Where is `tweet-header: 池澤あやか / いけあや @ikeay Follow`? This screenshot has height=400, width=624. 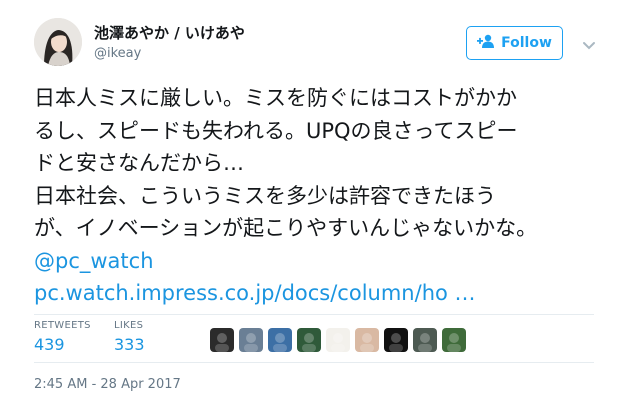 tweet-header: 池澤あやか / いけあや @ikeay Follow is located at coordinates (315, 44).